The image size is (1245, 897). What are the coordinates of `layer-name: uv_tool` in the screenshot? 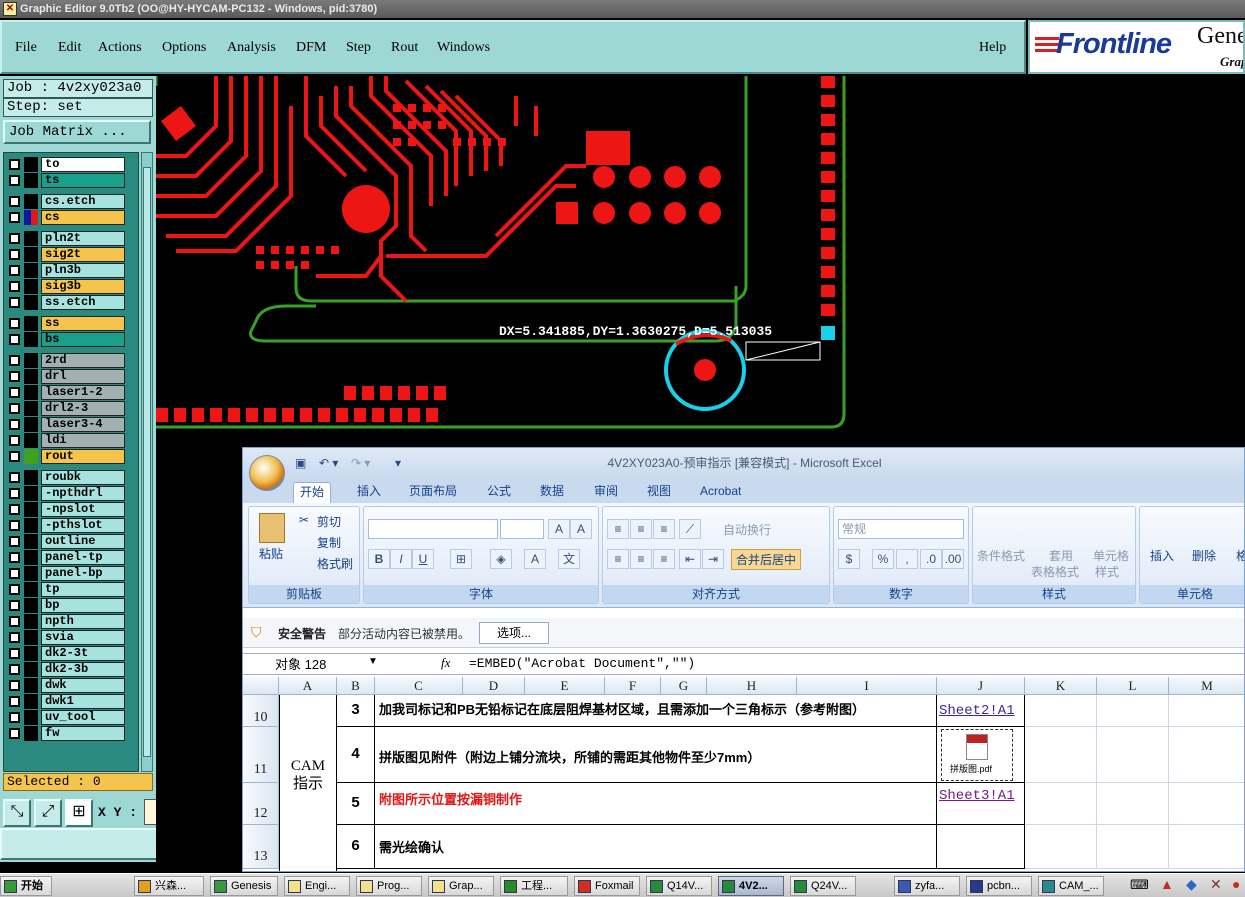 It's located at (83, 717).